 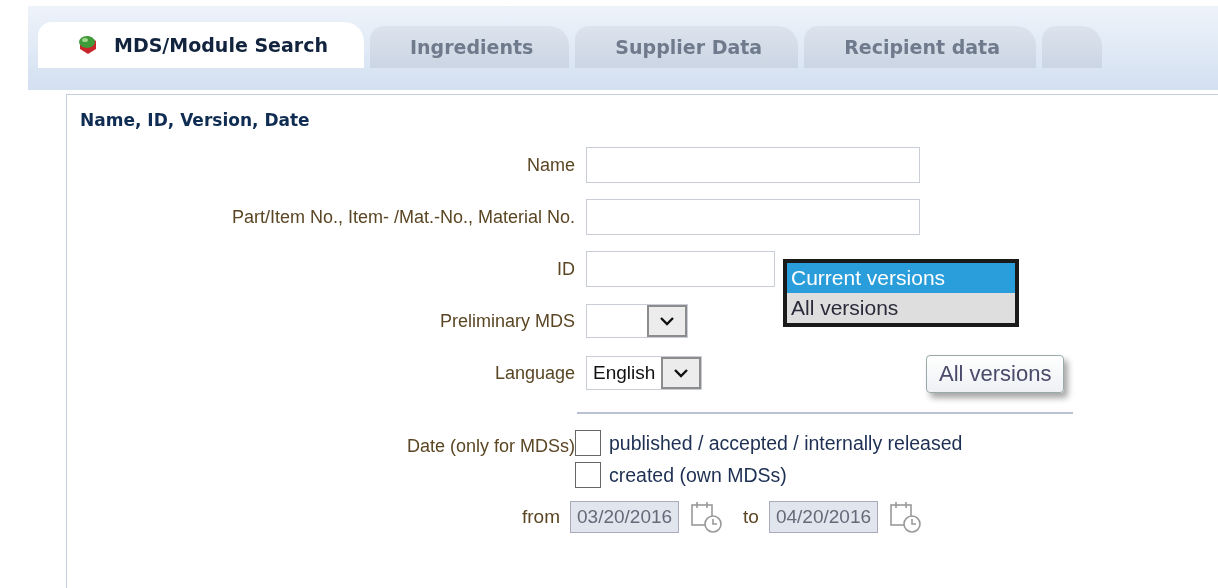 What do you see at coordinates (920, 47) in the screenshot?
I see `tab: Recipient data` at bounding box center [920, 47].